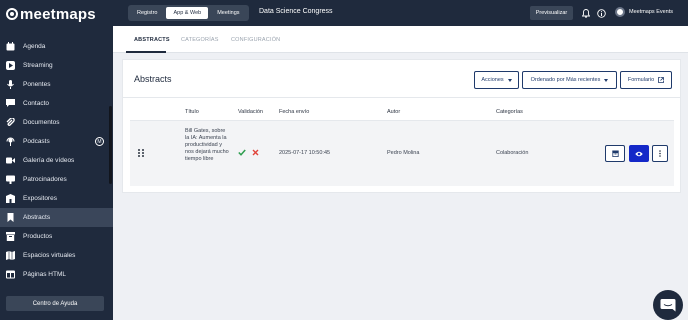 The image size is (688, 320). What do you see at coordinates (551, 13) in the screenshot?
I see `preview-button: Previsualizar` at bounding box center [551, 13].